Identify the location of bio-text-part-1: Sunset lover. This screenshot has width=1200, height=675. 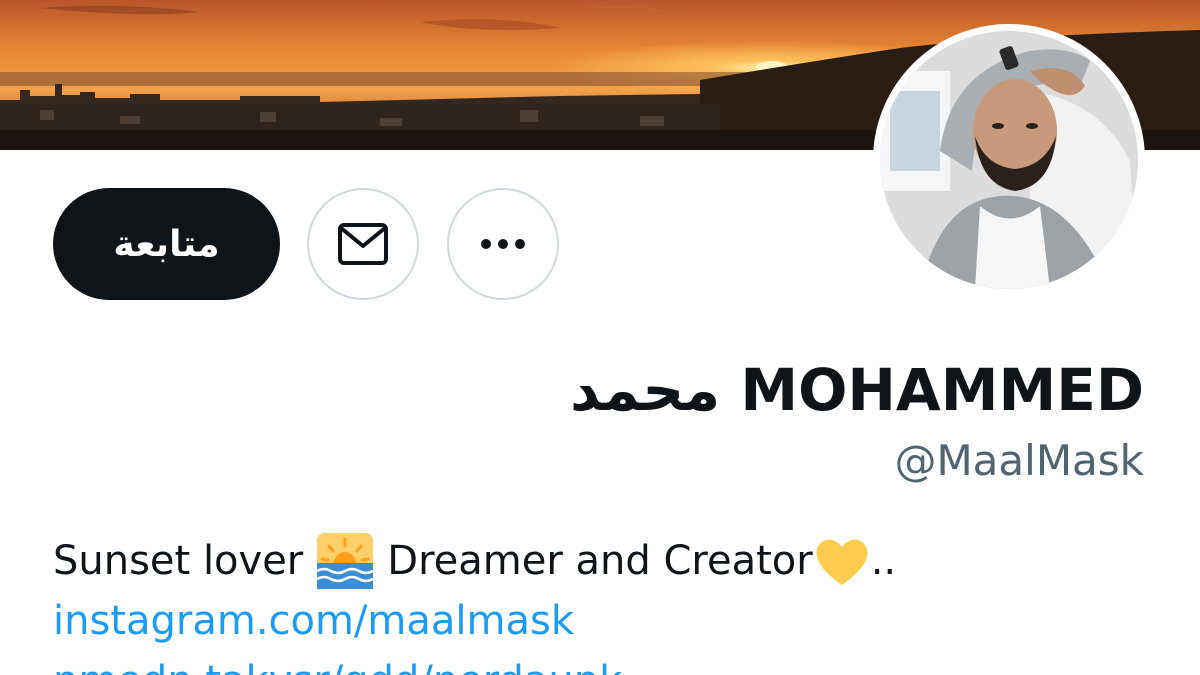
(178, 561).